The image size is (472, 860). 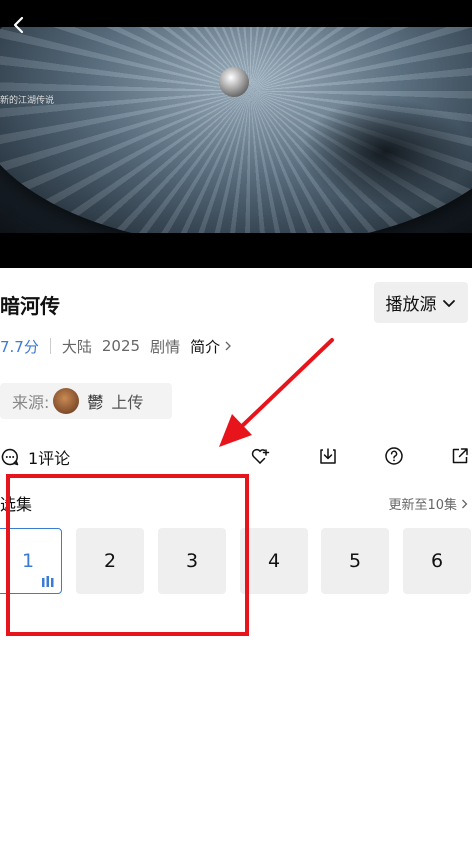 What do you see at coordinates (460, 456) in the screenshot?
I see `share-icon` at bounding box center [460, 456].